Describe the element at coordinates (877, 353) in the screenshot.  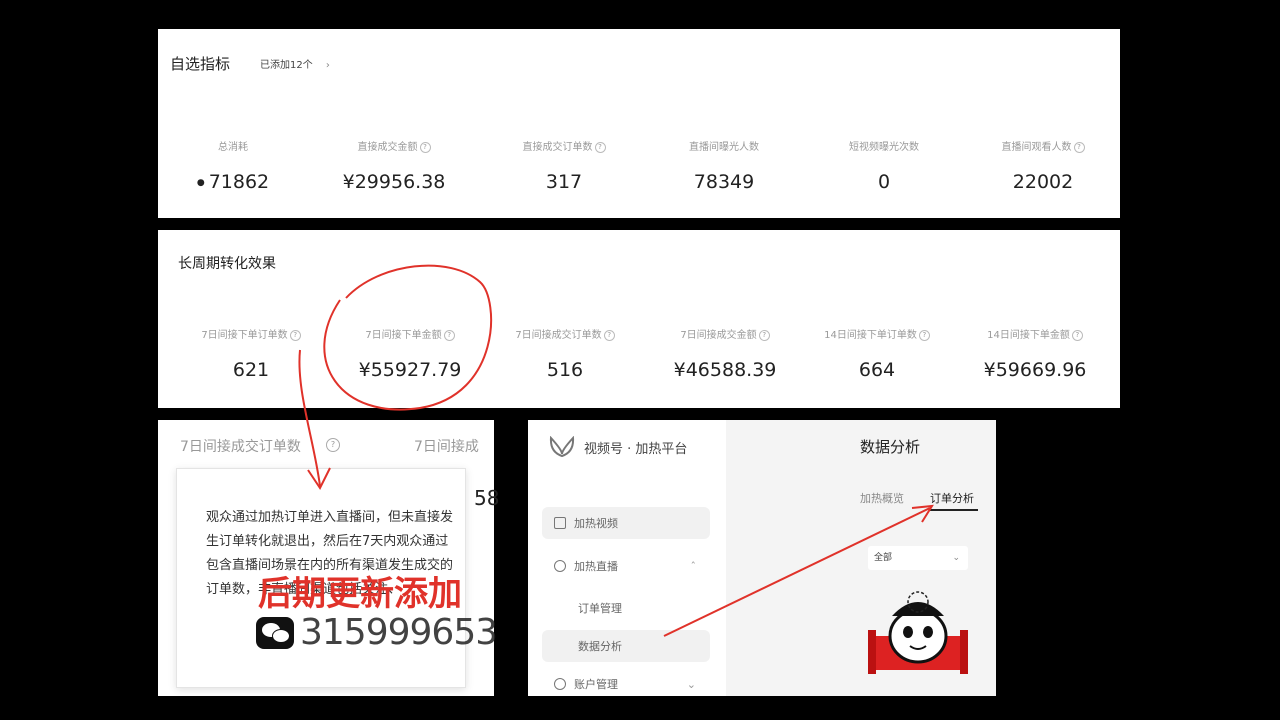
I see `metric-14d-indirect-orders: 14日间接下单订单数? 664` at that location.